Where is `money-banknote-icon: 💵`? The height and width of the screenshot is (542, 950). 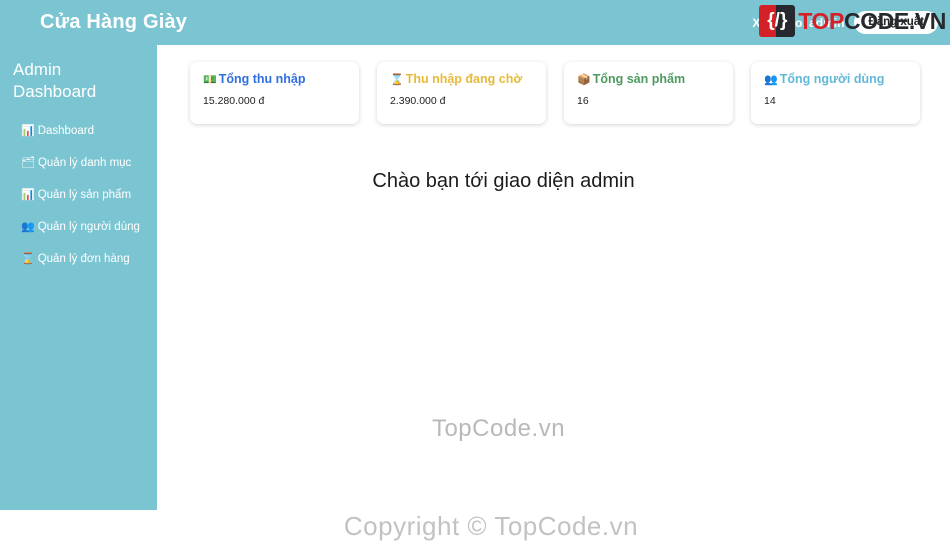
money-banknote-icon: 💵 is located at coordinates (210, 80).